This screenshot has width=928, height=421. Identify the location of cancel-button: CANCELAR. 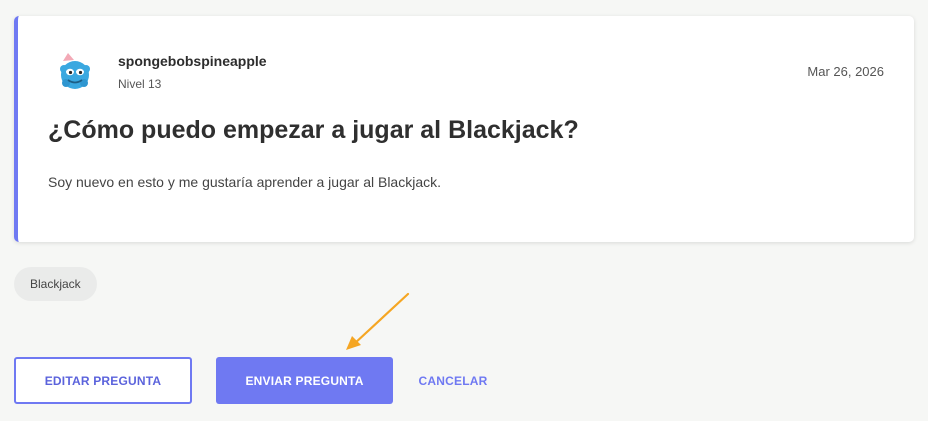
(453, 380).